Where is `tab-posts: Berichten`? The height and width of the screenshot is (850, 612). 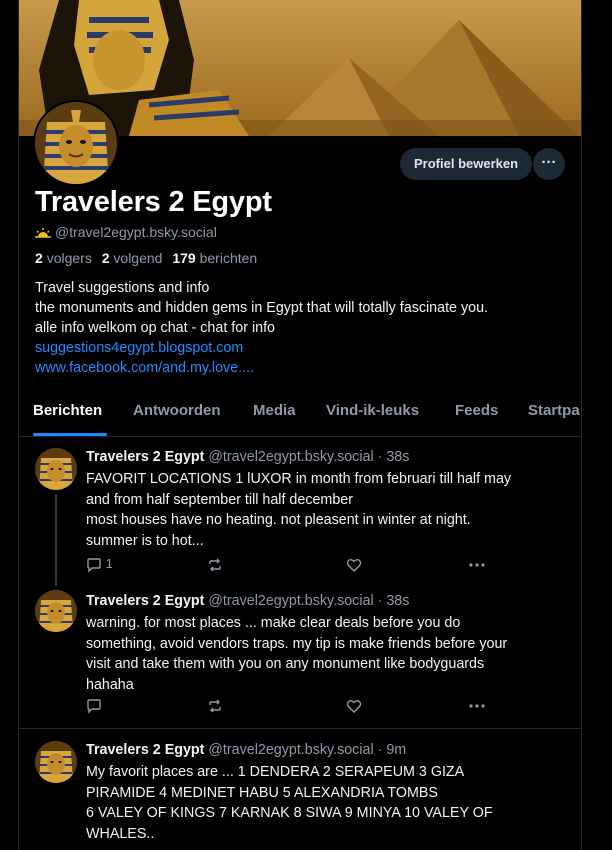 tab-posts: Berichten is located at coordinates (67, 410).